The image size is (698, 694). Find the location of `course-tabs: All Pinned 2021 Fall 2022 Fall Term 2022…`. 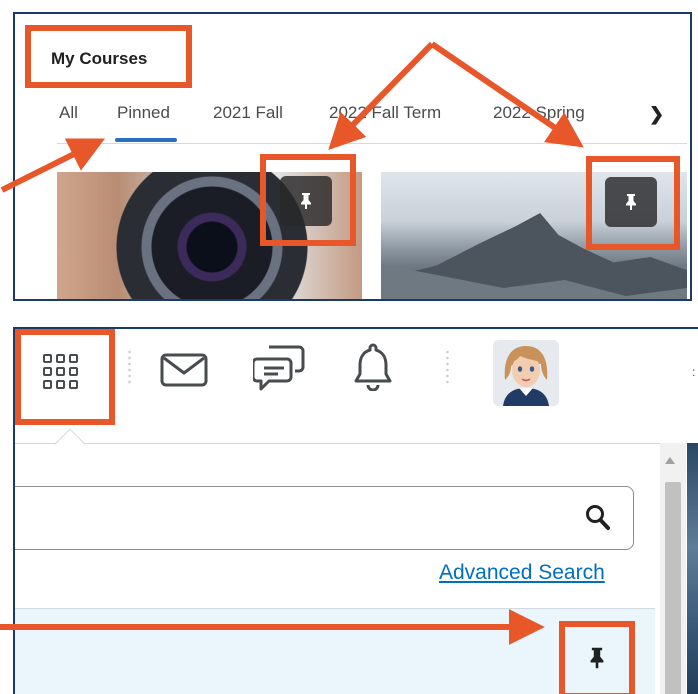

course-tabs: All Pinned 2021 Fall 2022 Fall Term 2022… is located at coordinates (369, 113).